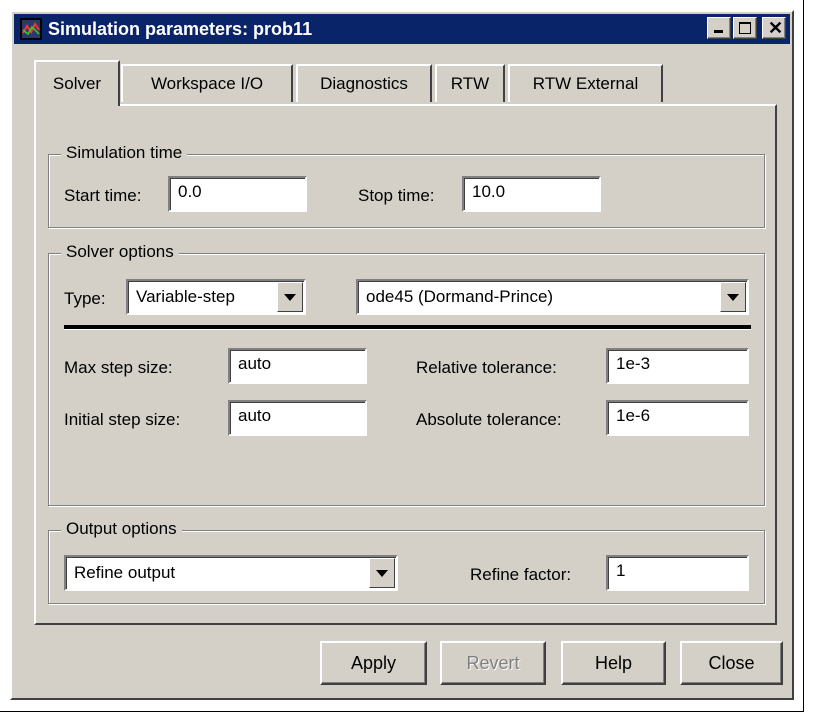  I want to click on close-window-button: ✕, so click(774, 28).